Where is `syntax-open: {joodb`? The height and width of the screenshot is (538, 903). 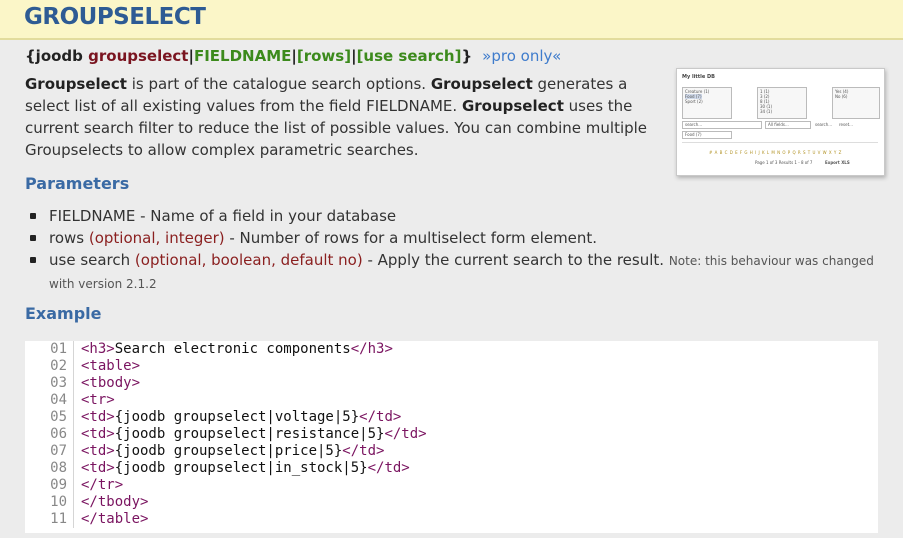
syntax-open: {joodb is located at coordinates (57, 56).